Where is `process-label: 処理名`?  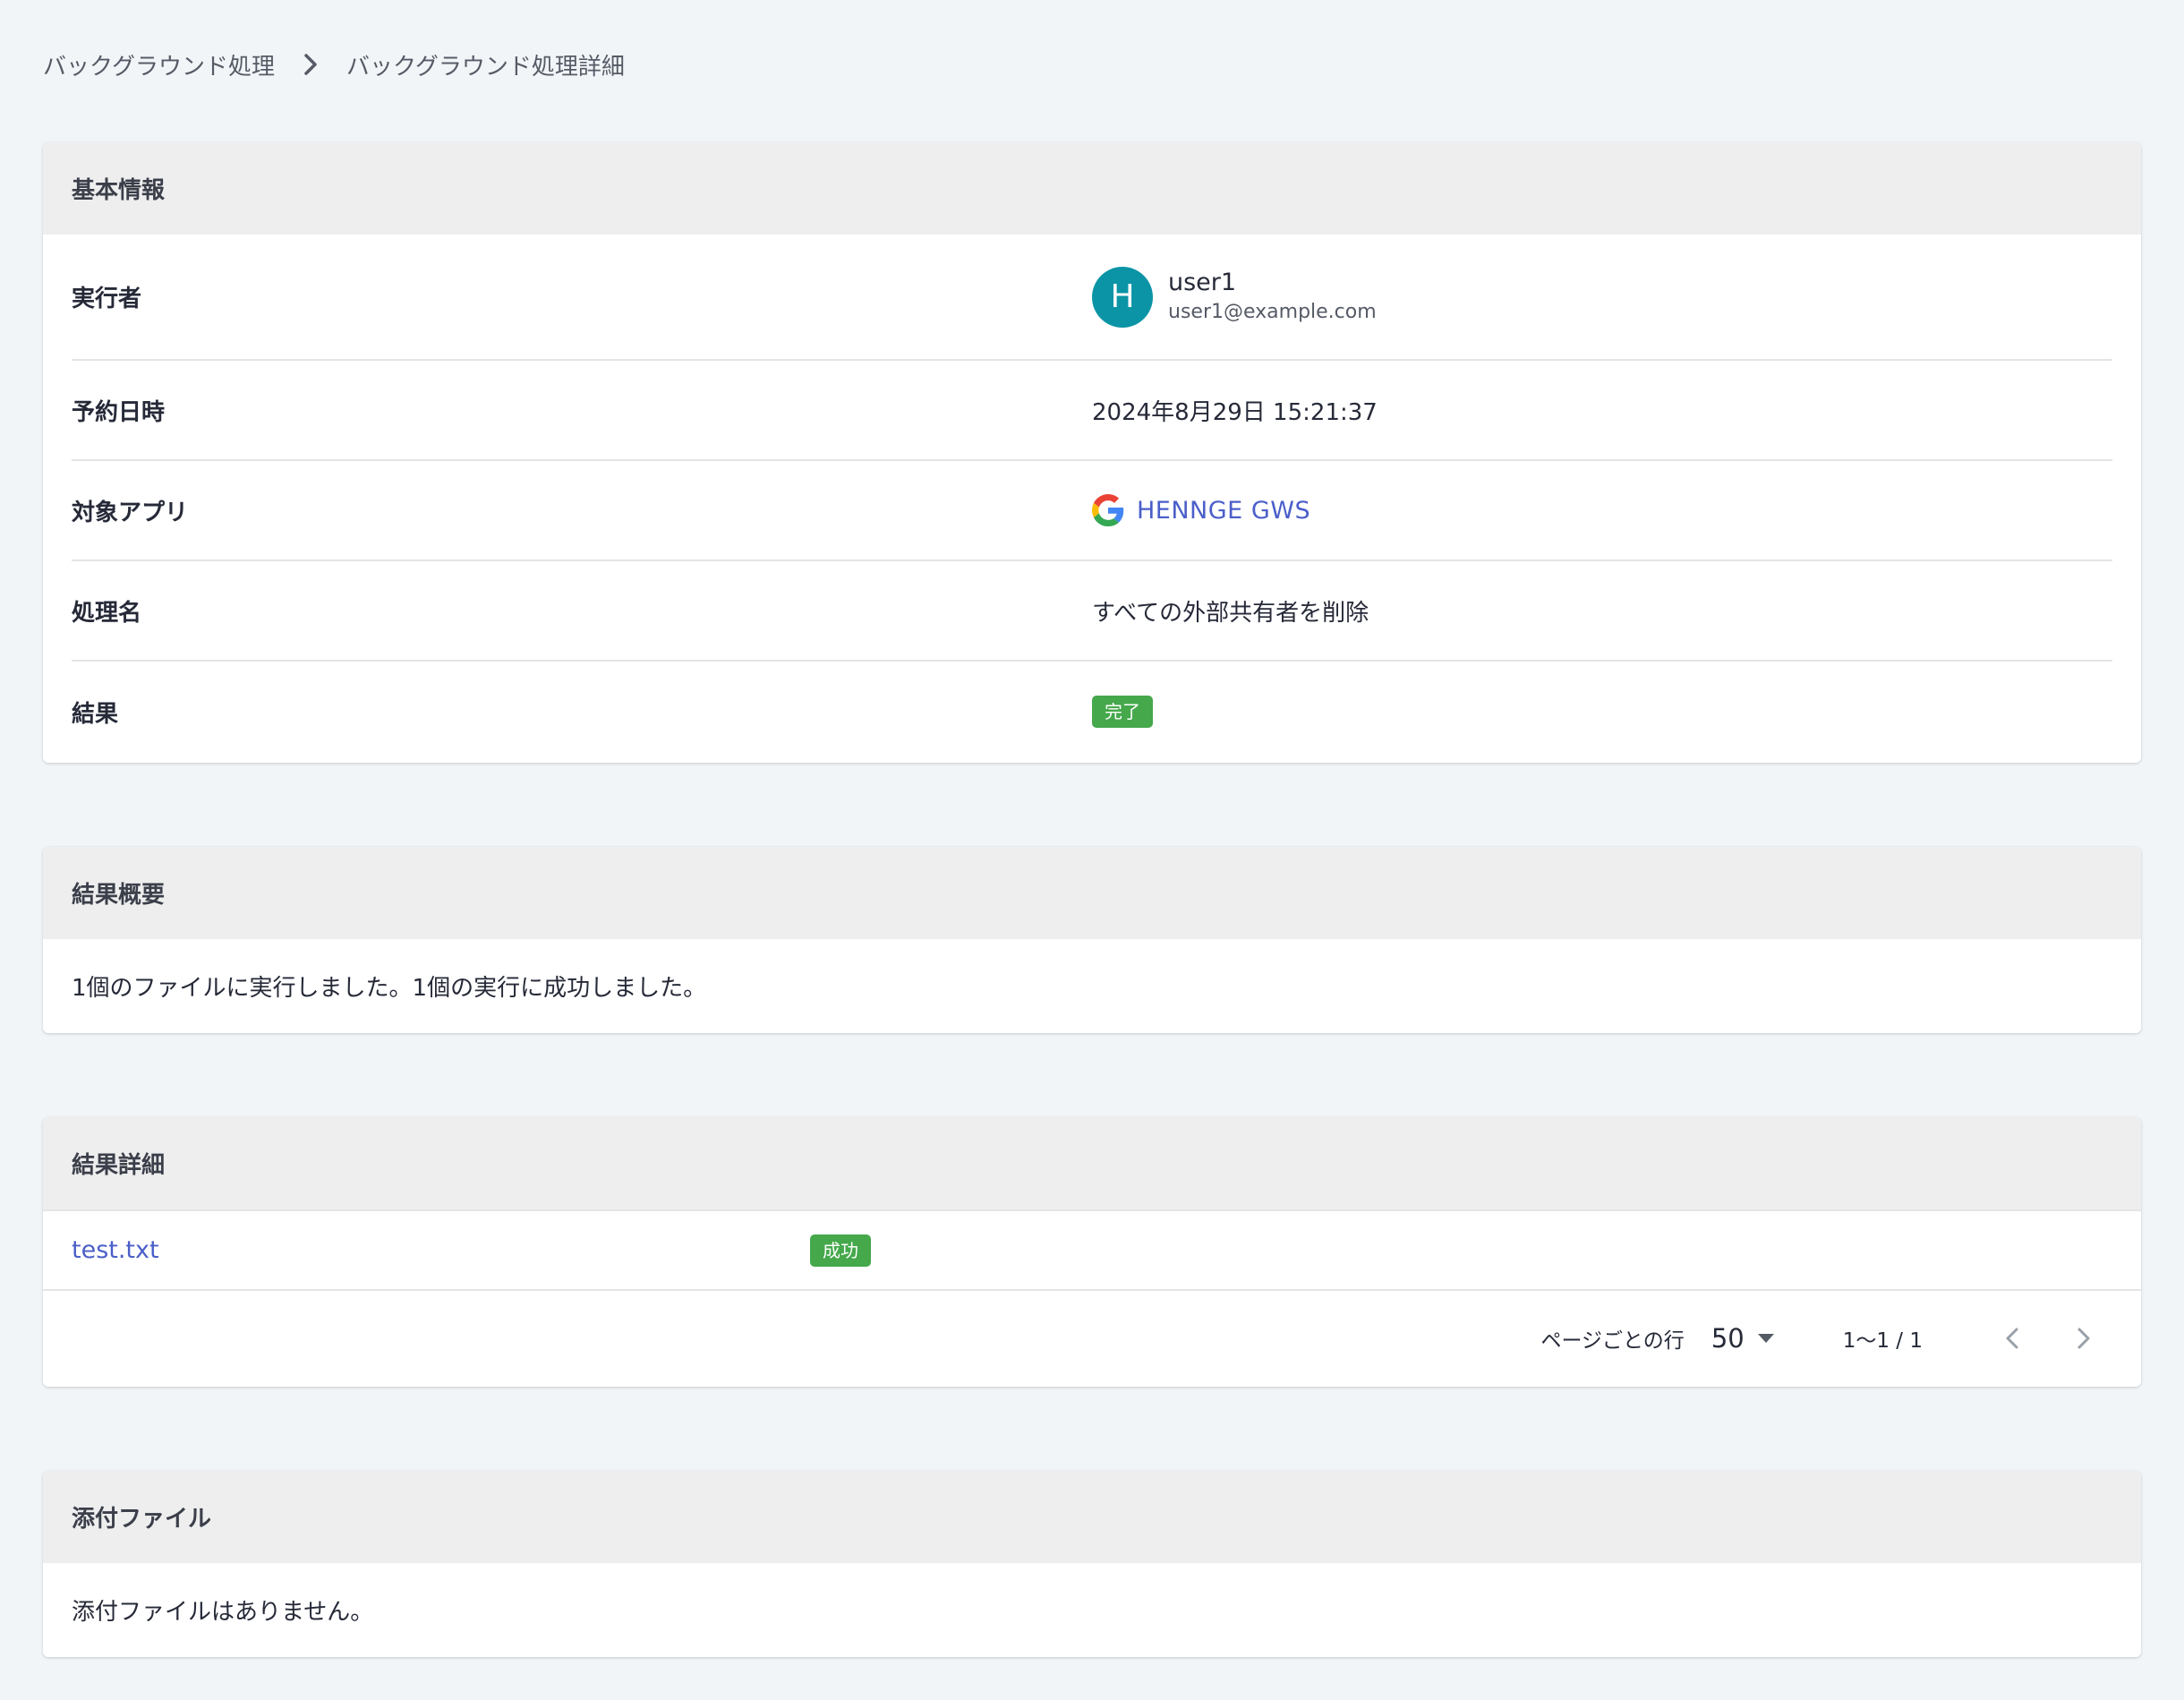 process-label: 処理名 is located at coordinates (107, 613).